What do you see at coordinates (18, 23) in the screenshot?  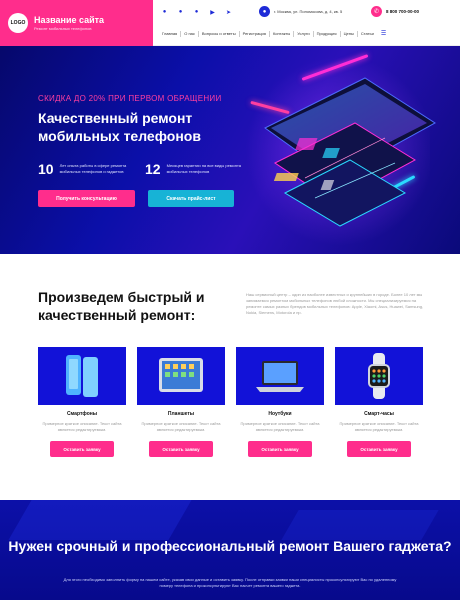 I see `logo: LOGO` at bounding box center [18, 23].